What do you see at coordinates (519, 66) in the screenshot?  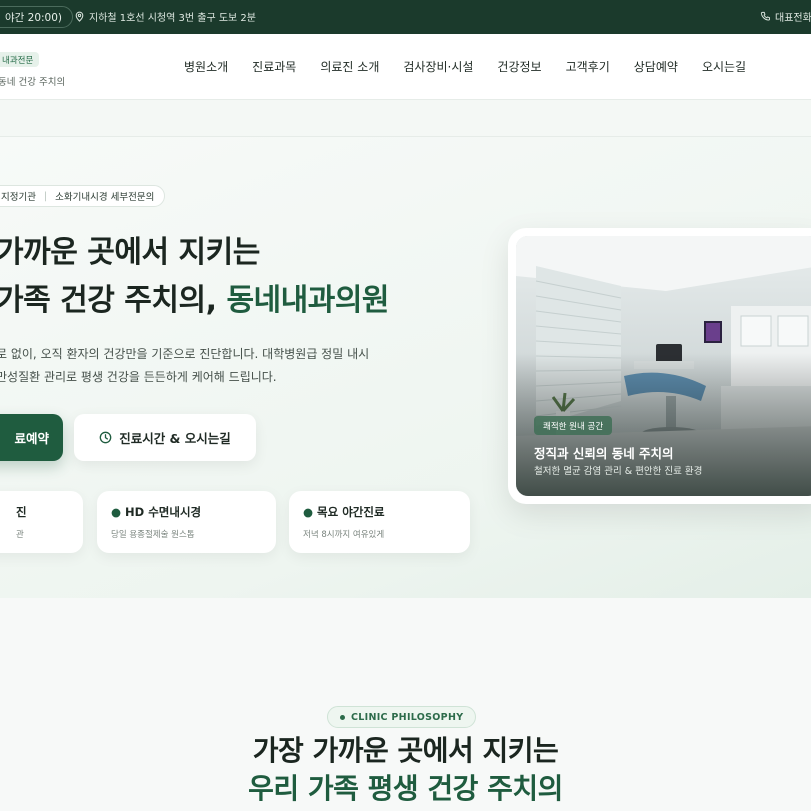 I see `nav-item-health-info: 건강정보` at bounding box center [519, 66].